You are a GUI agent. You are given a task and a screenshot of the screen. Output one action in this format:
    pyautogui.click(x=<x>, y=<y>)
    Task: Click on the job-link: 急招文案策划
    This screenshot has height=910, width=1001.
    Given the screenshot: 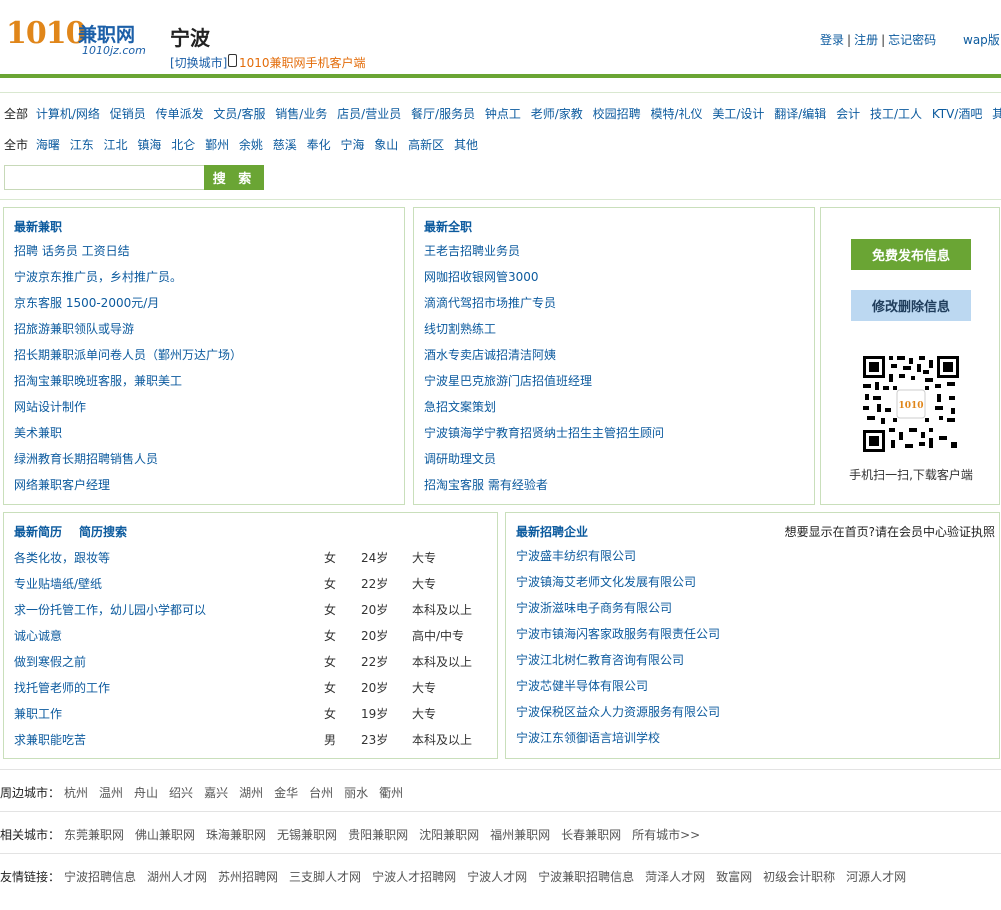 What is the action you would take?
    pyautogui.click(x=460, y=407)
    